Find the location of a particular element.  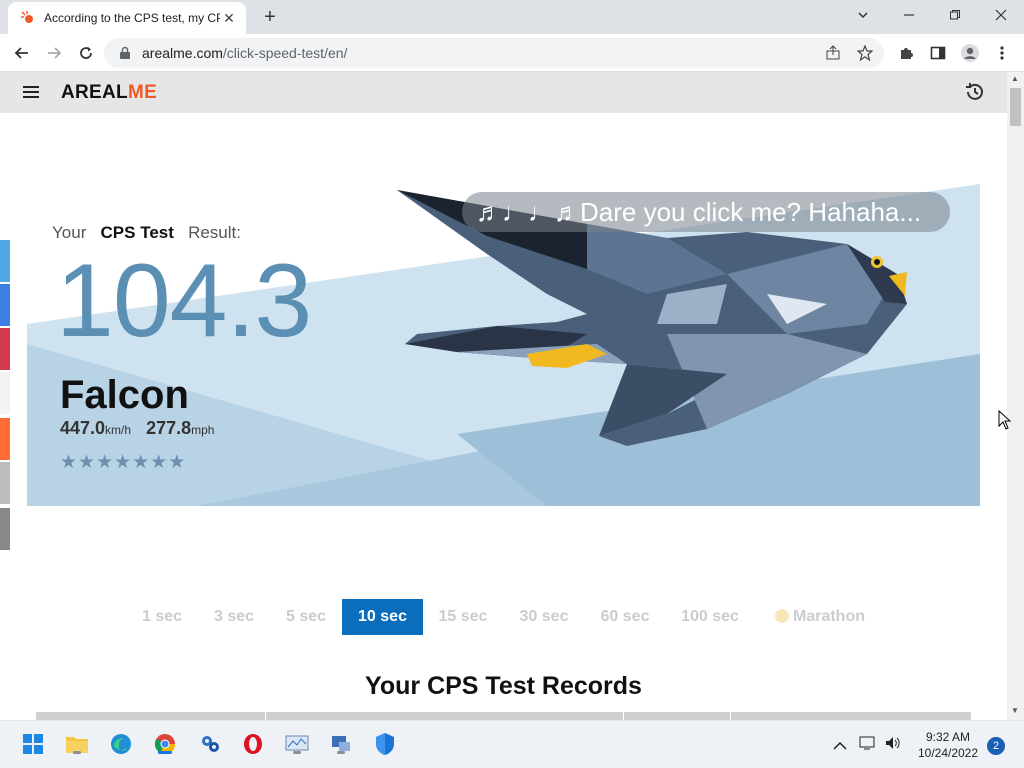

time-option-15: 15 sec is located at coordinates (463, 617).